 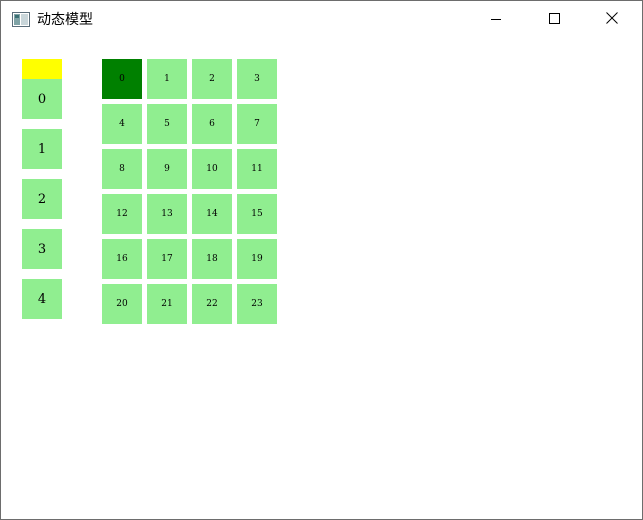 I want to click on grid-cell: 9, so click(x=167, y=169).